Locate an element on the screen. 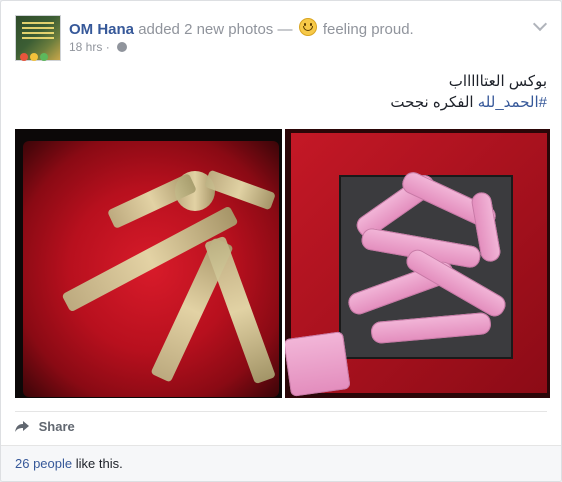 The width and height of the screenshot is (562, 482). post-text-line2: #الحمد_لله الفكره نجحت is located at coordinates (468, 102).